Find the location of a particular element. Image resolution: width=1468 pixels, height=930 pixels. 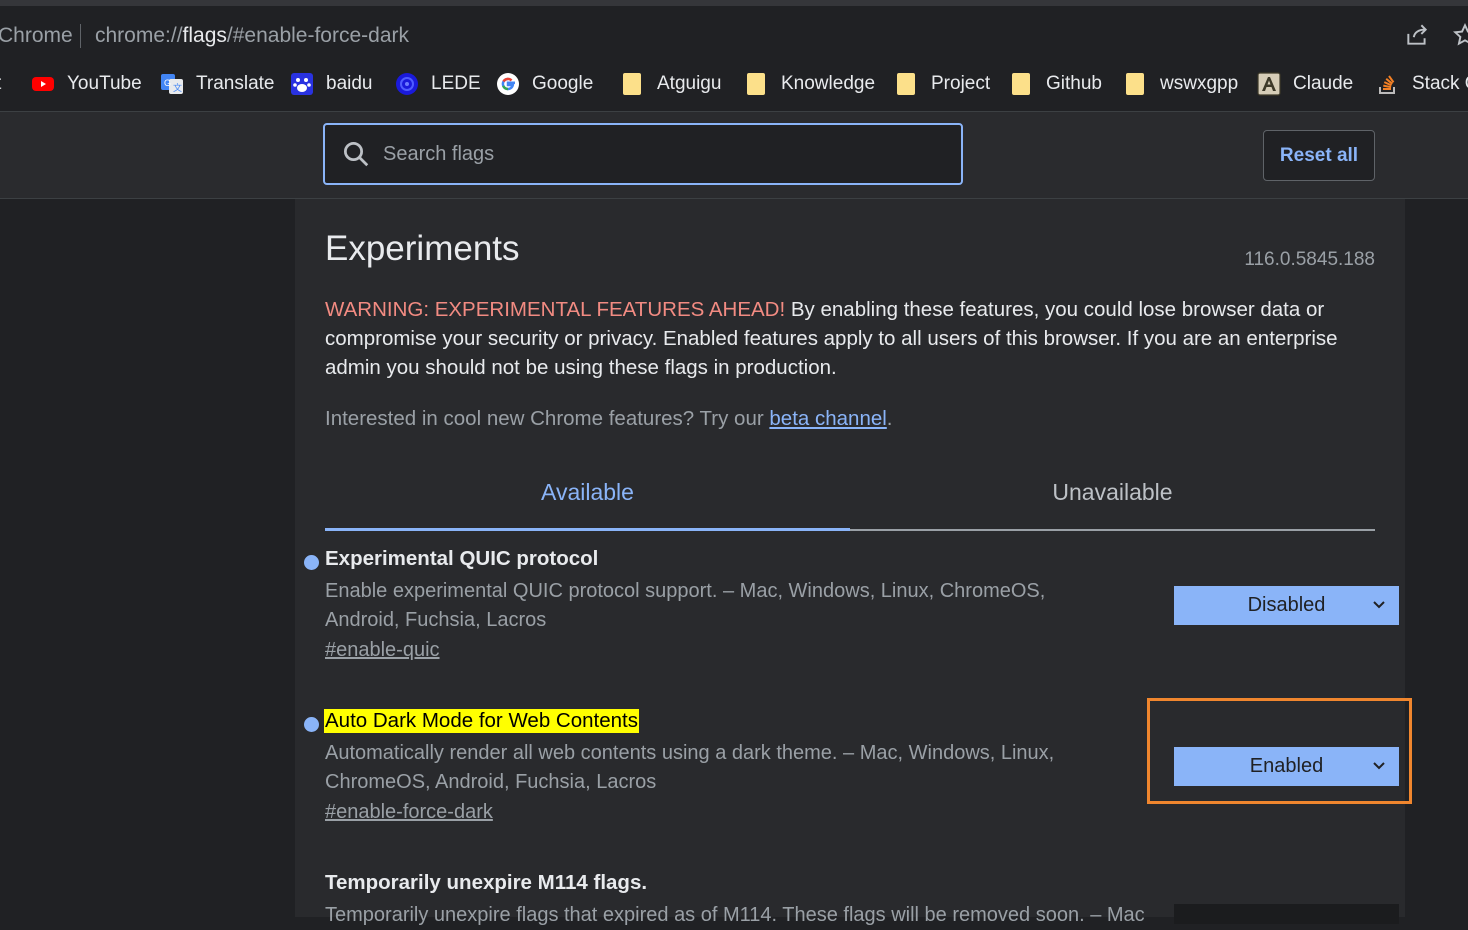

experiment-name-highlighted: Auto Dark Mode for Web Contents is located at coordinates (481, 721).